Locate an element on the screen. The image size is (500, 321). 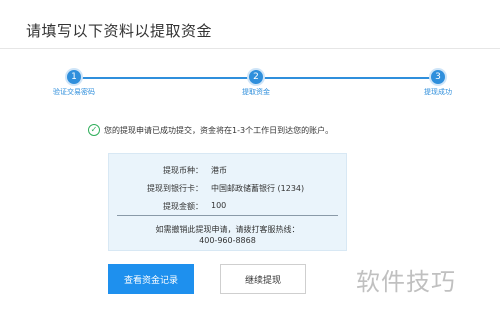
title-divider is located at coordinates (250, 48).